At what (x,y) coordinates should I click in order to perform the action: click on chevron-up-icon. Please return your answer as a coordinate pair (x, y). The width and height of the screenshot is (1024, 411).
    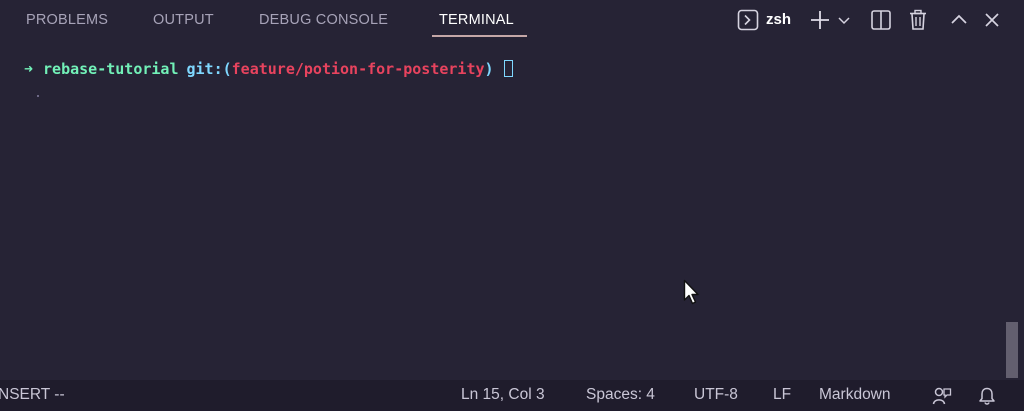
    Looking at the image, I should click on (959, 20).